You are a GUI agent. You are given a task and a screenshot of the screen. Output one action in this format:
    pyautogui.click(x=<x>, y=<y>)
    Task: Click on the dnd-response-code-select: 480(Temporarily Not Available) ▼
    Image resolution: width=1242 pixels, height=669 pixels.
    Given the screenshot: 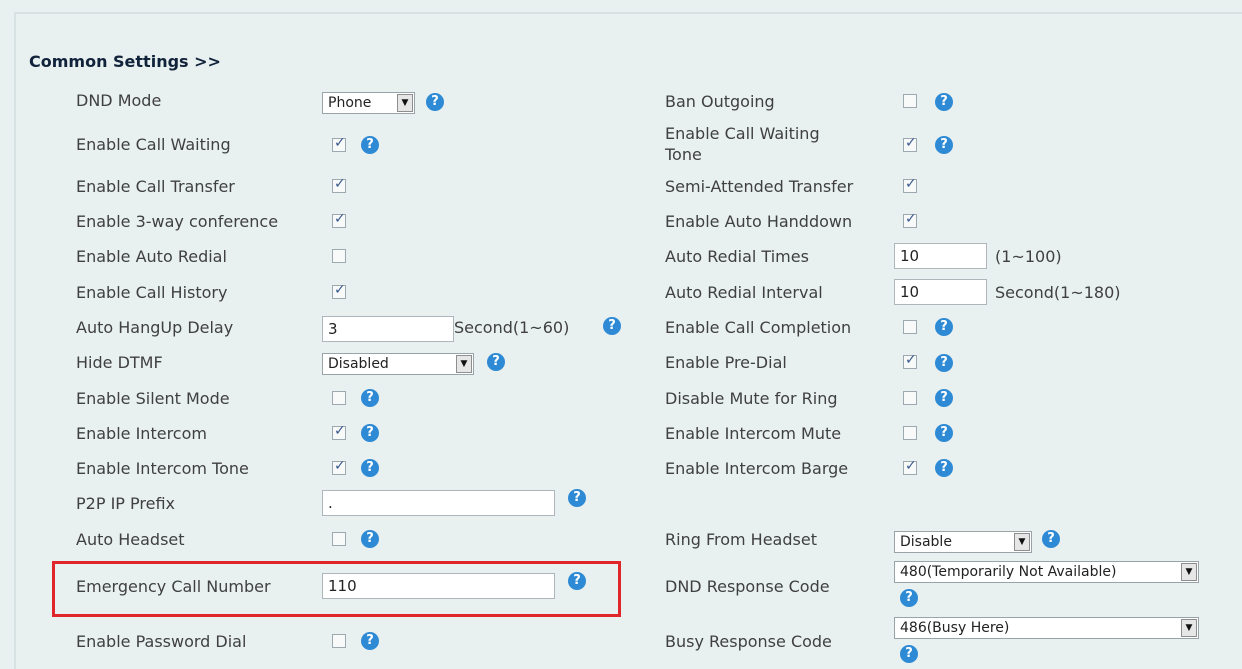 What is the action you would take?
    pyautogui.click(x=1046, y=572)
    